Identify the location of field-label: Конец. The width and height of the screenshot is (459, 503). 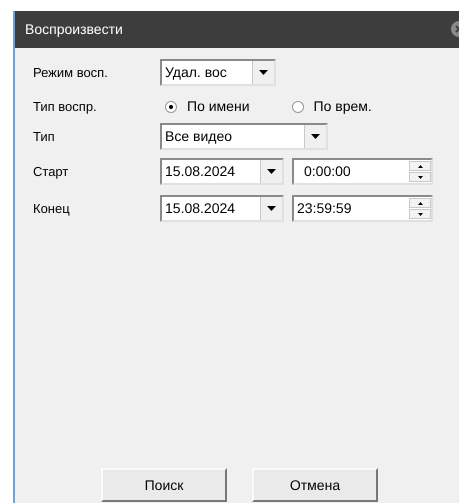
(52, 209).